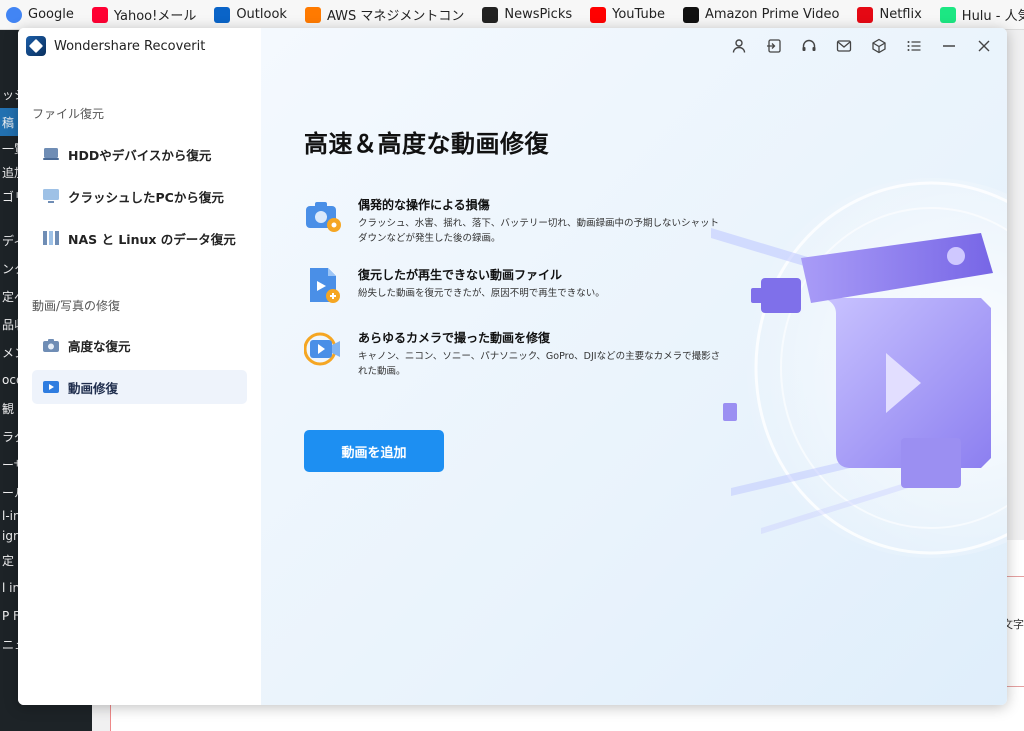 The image size is (1024, 731). I want to click on feature-title: あらゆるカメラで撮った動画を修復, so click(454, 338).